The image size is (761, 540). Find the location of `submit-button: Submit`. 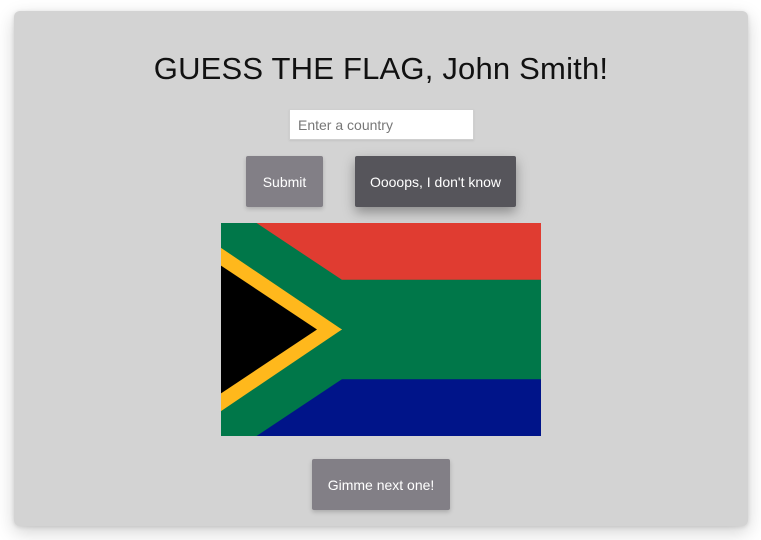

submit-button: Submit is located at coordinates (284, 181).